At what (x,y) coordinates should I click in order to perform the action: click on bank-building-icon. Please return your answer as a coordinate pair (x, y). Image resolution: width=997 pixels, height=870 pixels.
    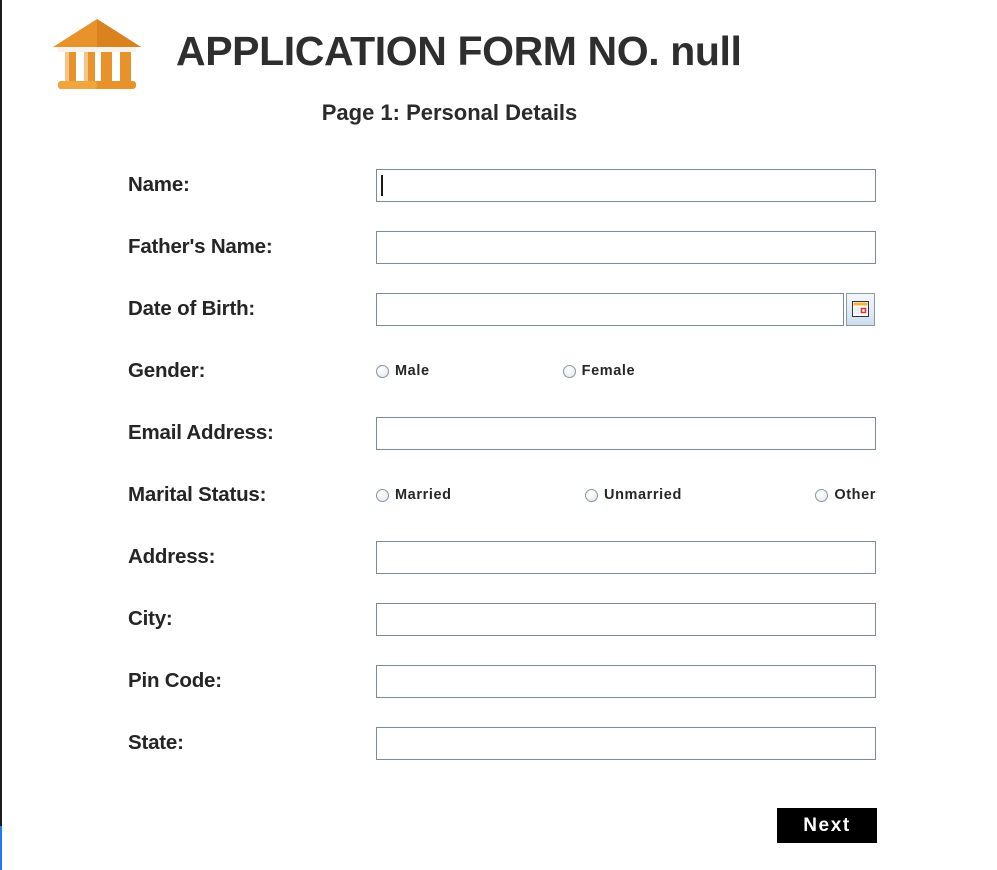
    Looking at the image, I should click on (97, 54).